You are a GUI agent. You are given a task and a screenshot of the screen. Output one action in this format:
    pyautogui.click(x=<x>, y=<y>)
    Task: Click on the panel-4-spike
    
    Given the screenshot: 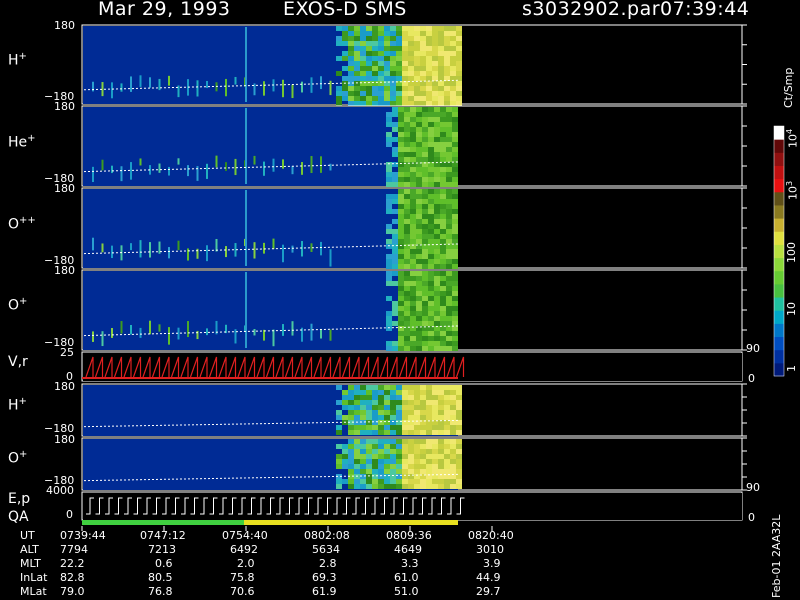 What is the action you would take?
    pyautogui.click(x=246, y=310)
    